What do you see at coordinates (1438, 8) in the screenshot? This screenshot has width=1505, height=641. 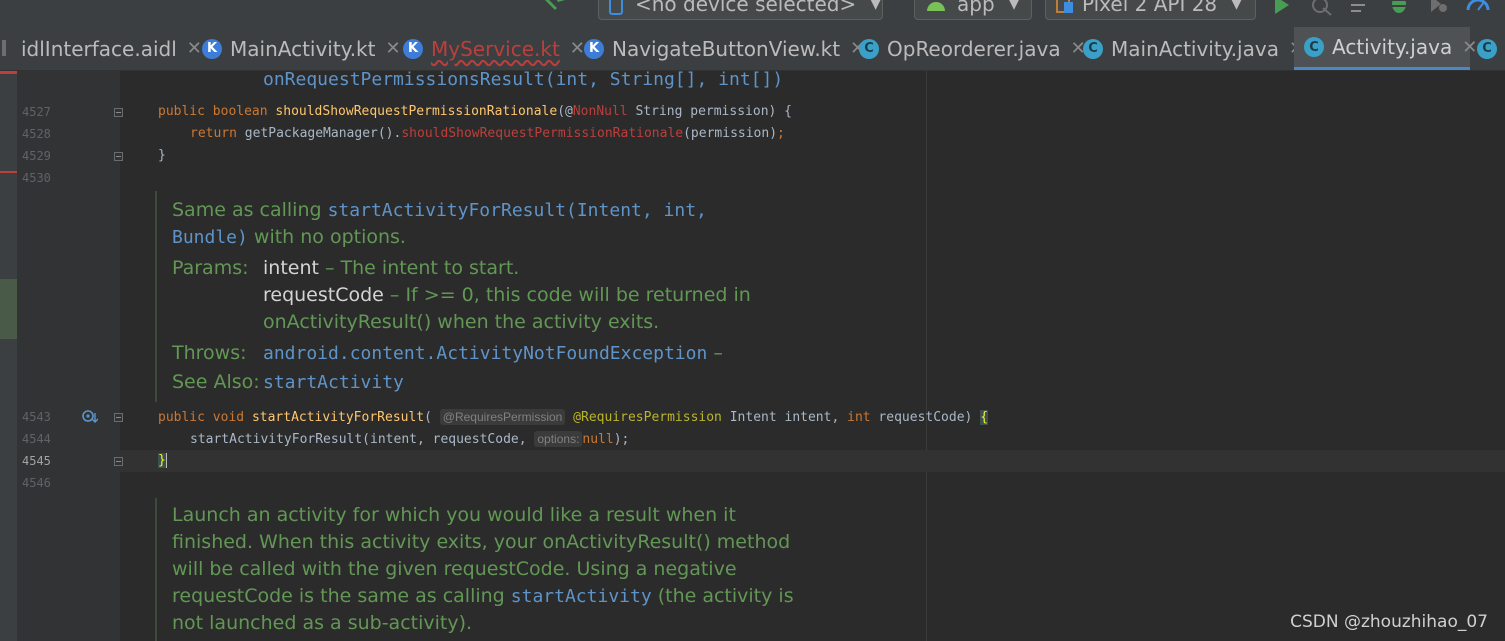 I see `profile-icon` at bounding box center [1438, 8].